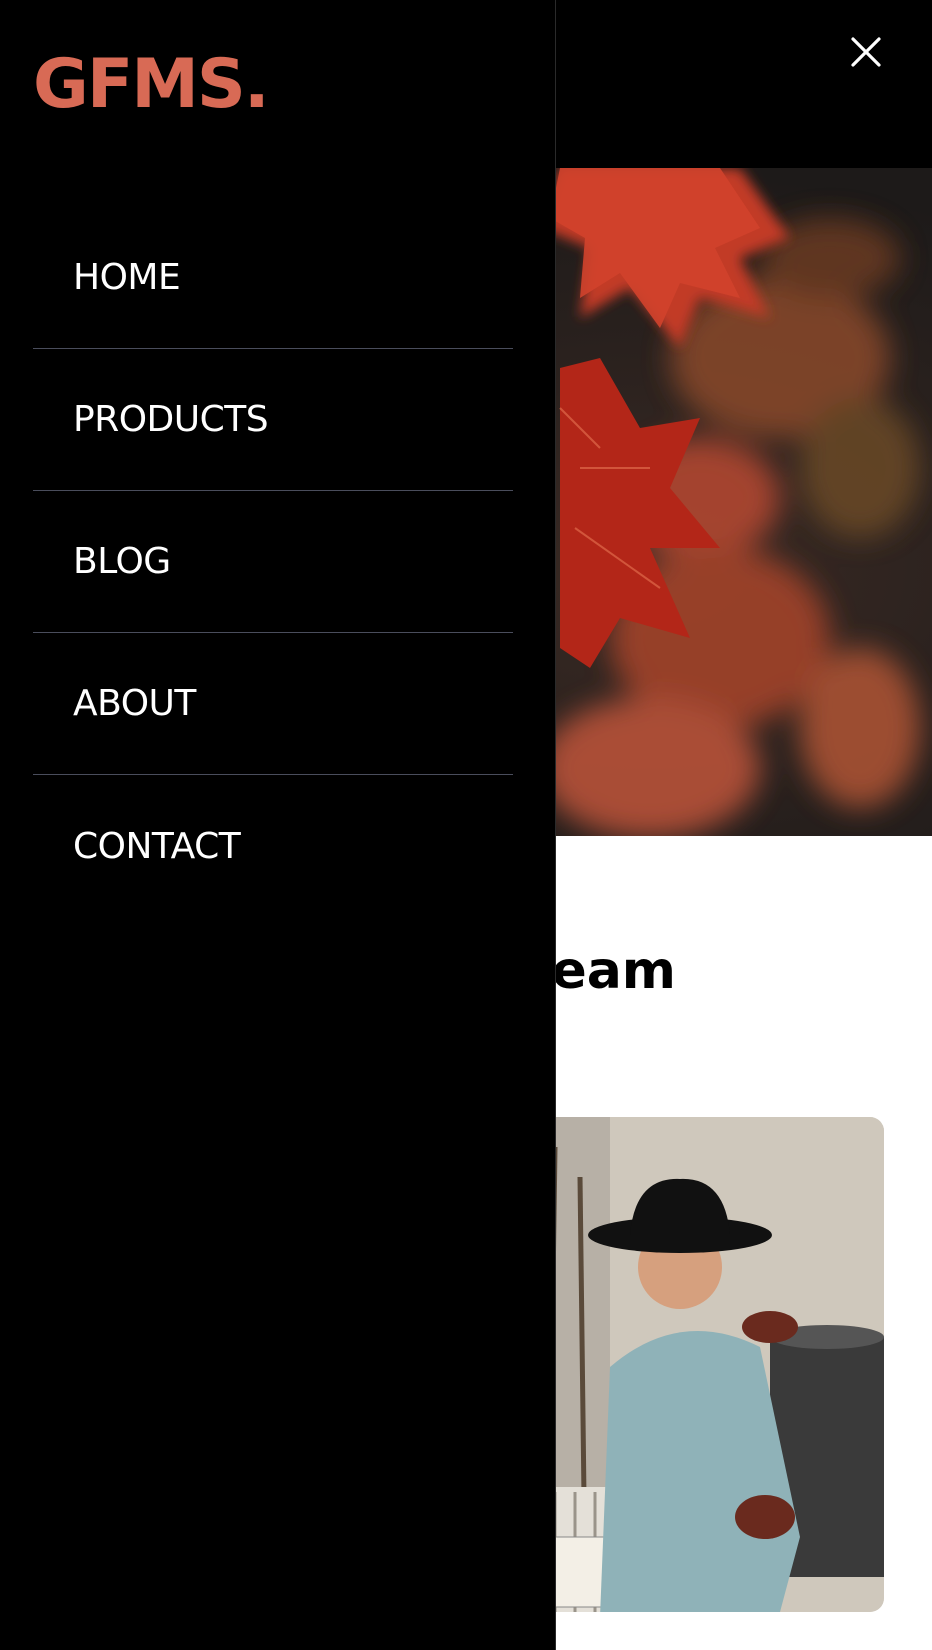 Image resolution: width=932 pixels, height=1650 pixels. I want to click on nav-item-label: CONTACT, so click(157, 846).